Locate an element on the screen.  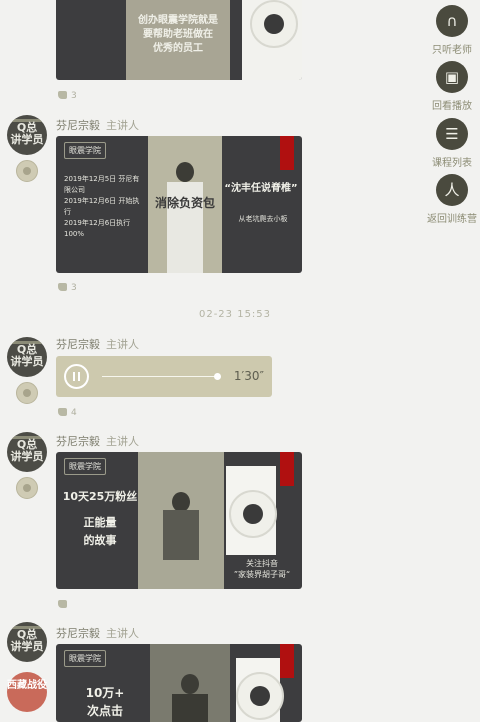
audio-duration: 1′30″ is located at coordinates (248, 376).